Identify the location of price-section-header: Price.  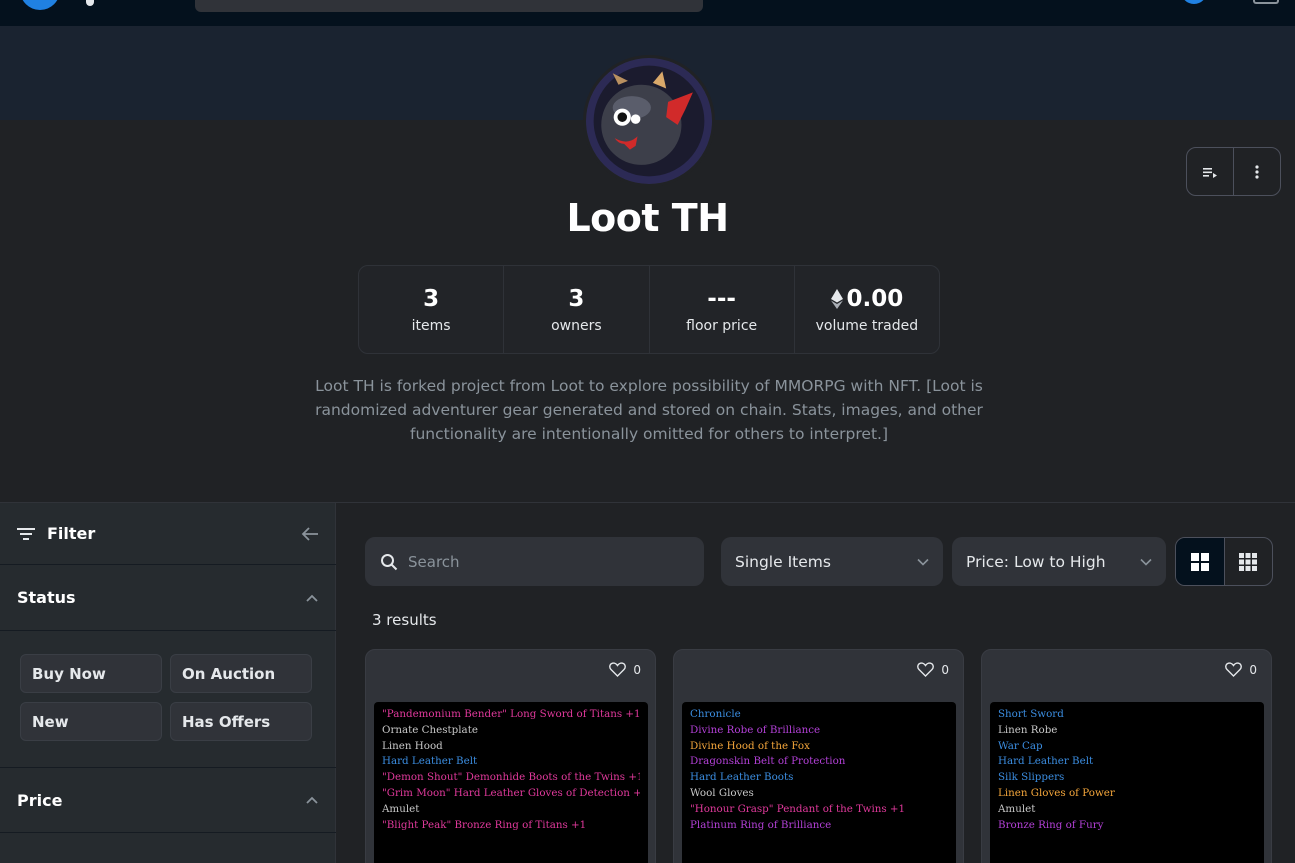
(168, 800).